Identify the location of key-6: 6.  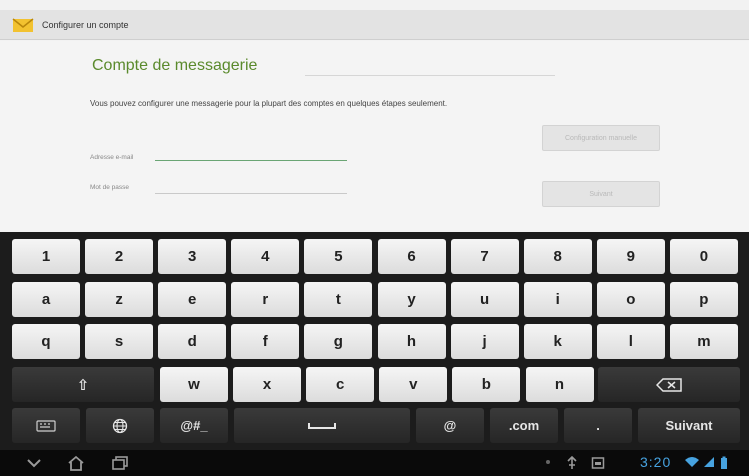
(411, 256).